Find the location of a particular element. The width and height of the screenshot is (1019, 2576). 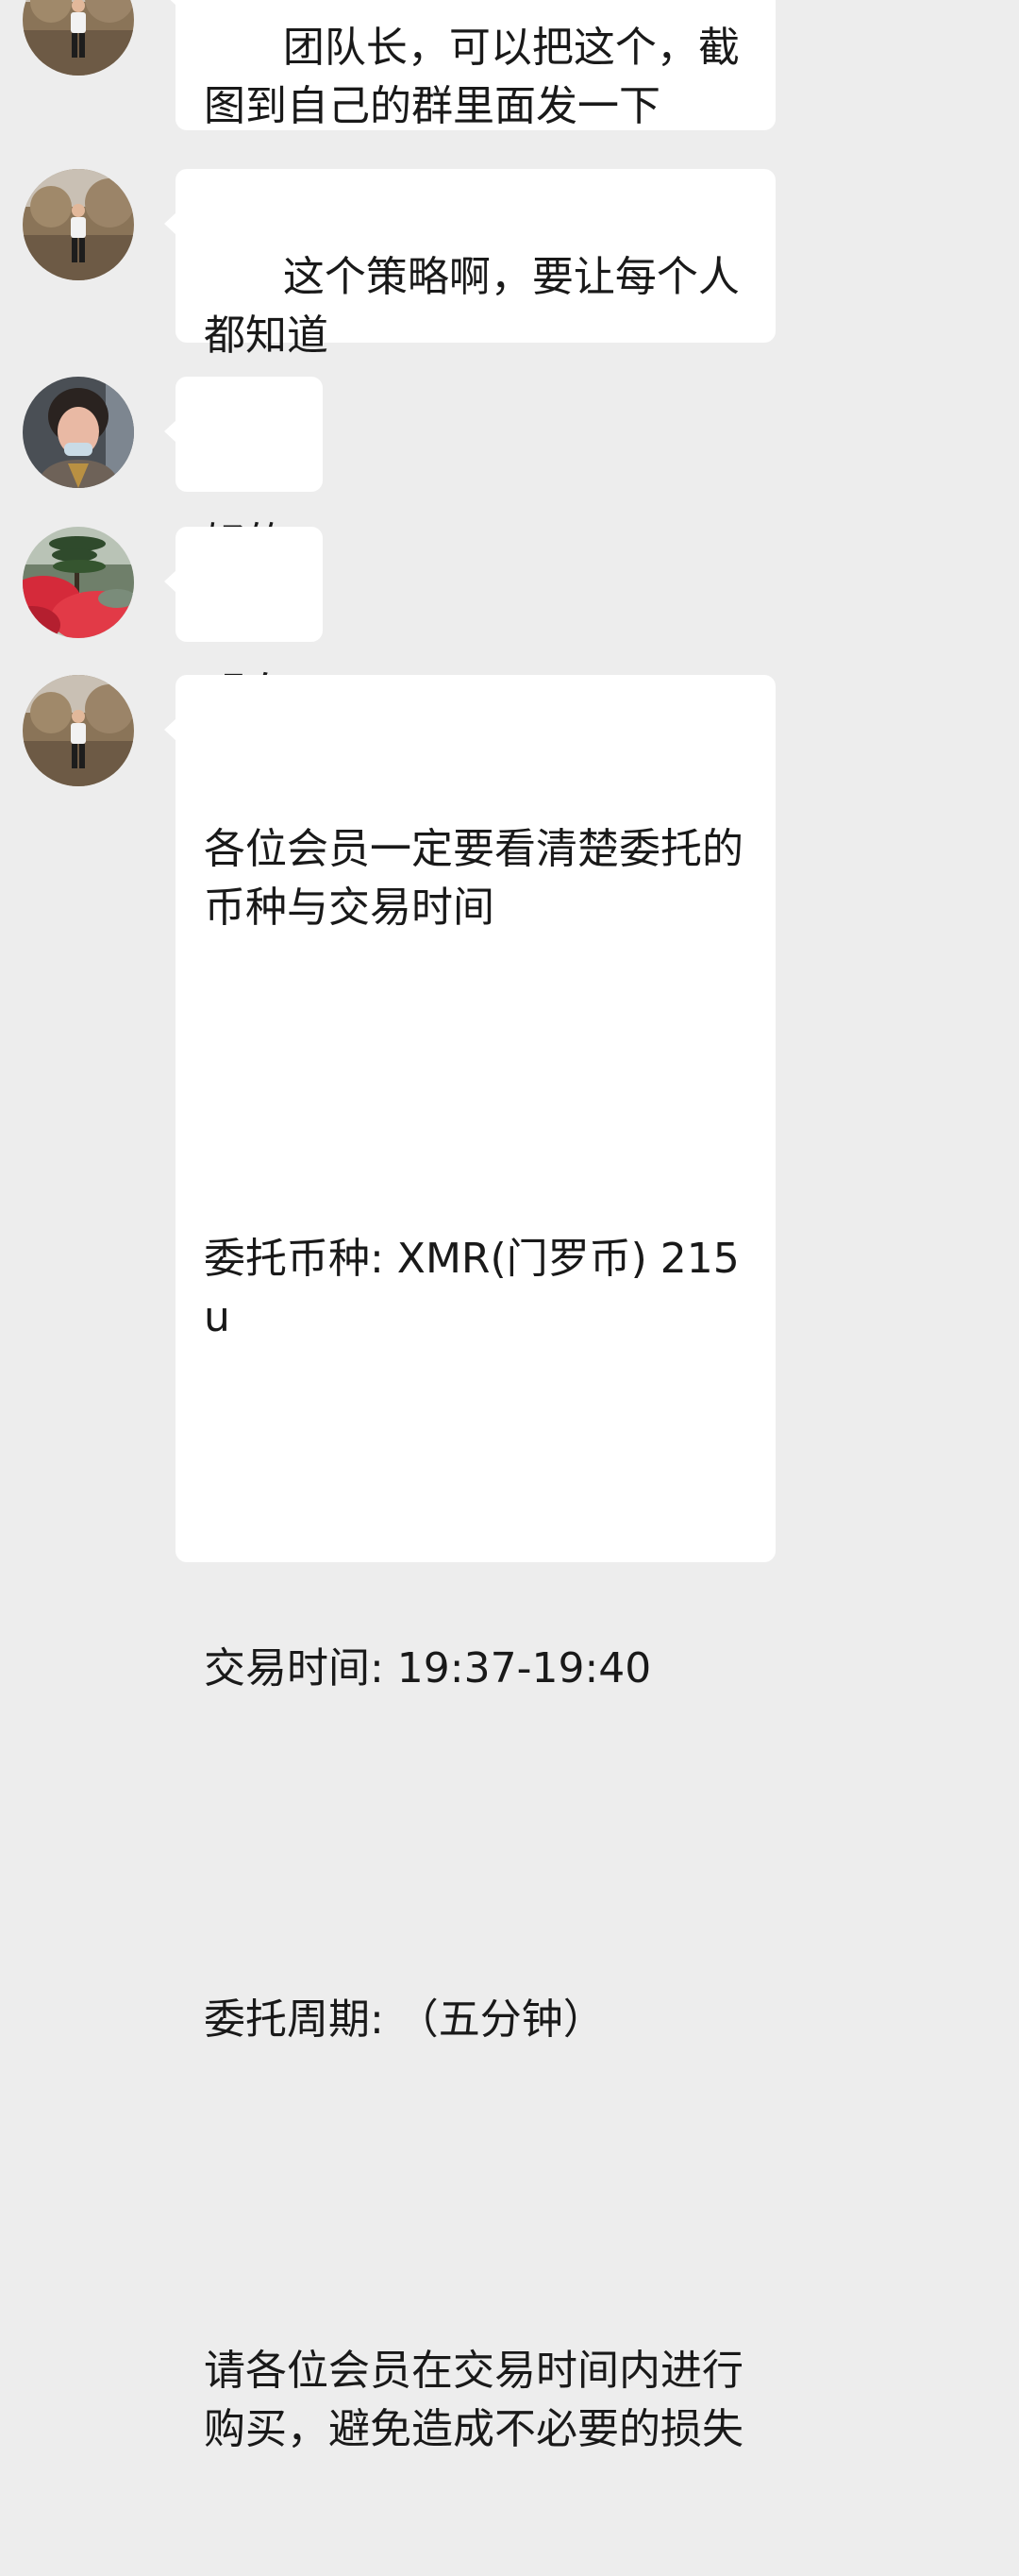

woman-avatar-icon is located at coordinates (78, 433).